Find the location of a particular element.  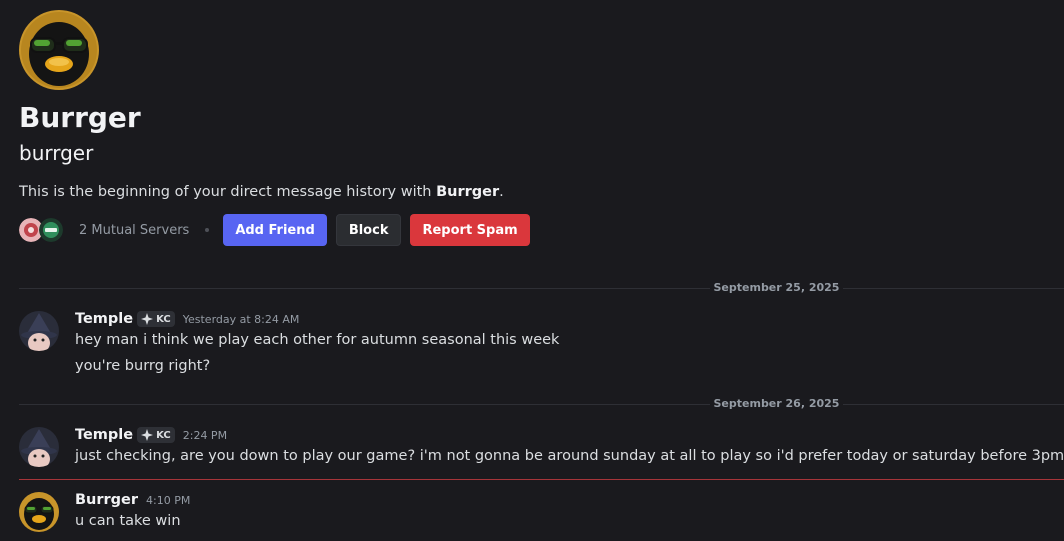

intro-suffix: . is located at coordinates (501, 192).